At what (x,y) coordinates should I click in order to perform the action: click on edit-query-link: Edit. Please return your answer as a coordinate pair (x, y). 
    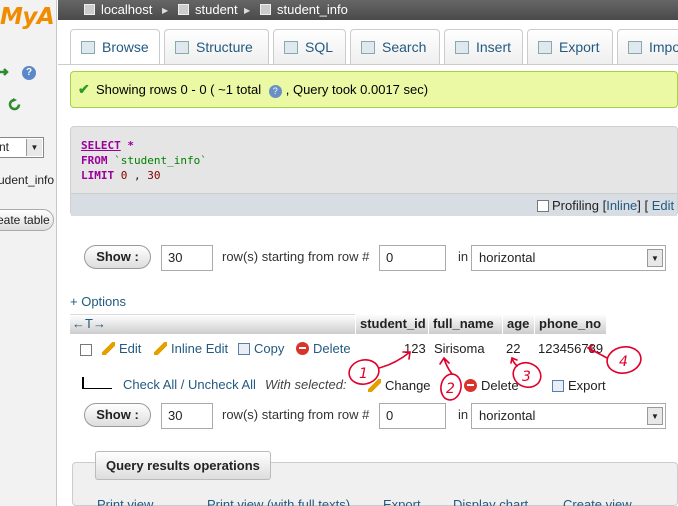
    Looking at the image, I should click on (663, 205).